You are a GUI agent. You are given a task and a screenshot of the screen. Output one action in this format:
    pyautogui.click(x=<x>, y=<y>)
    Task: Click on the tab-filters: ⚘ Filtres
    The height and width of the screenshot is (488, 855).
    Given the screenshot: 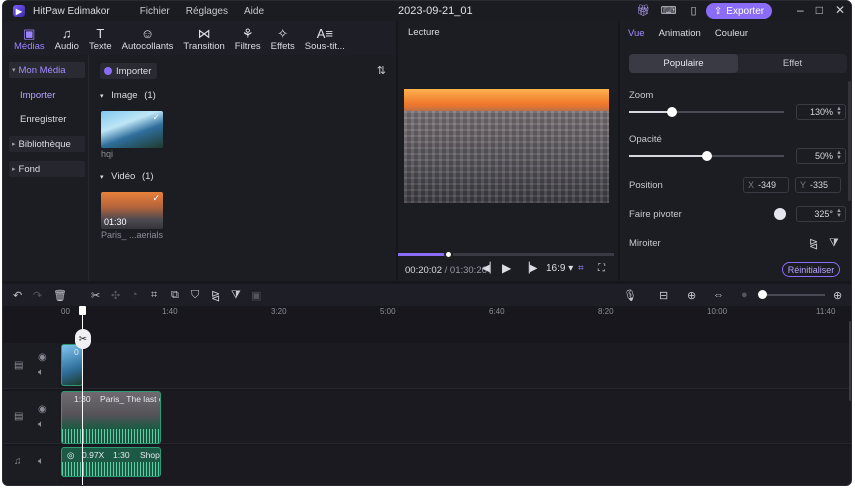 What is the action you would take?
    pyautogui.click(x=248, y=40)
    